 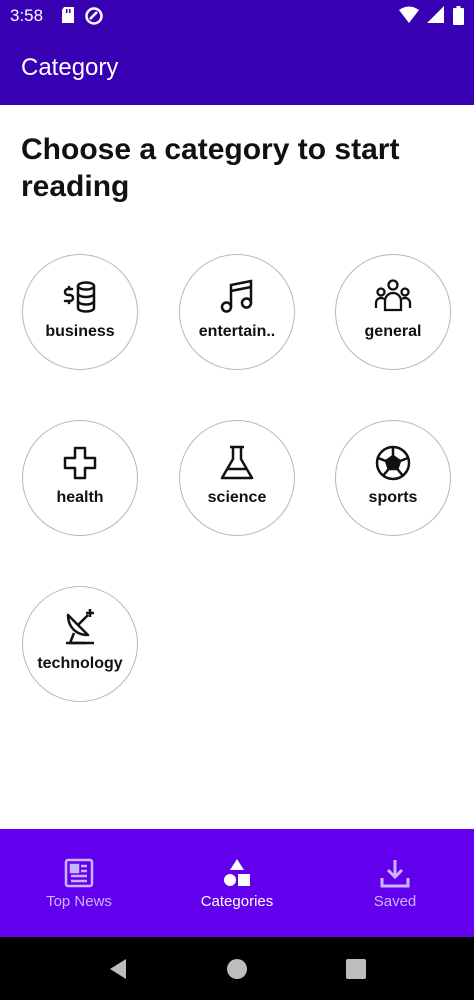 What do you see at coordinates (68, 15) in the screenshot?
I see `sd-card-icon` at bounding box center [68, 15].